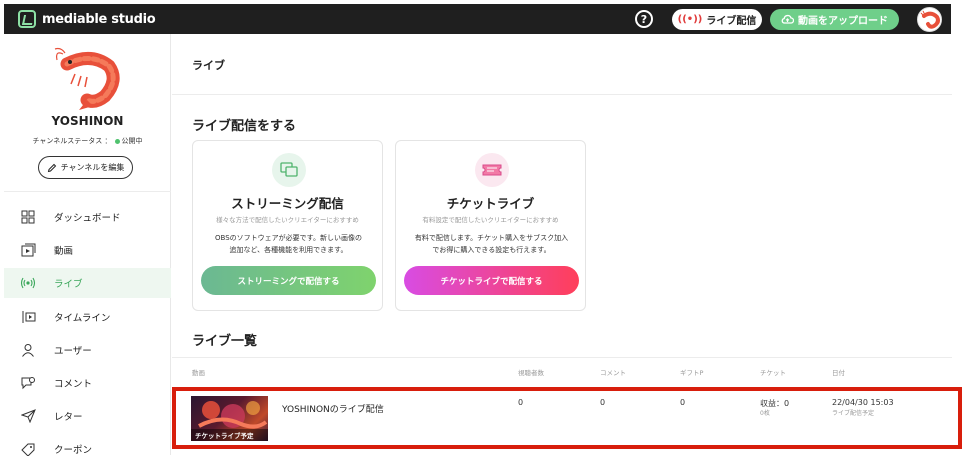 The width and height of the screenshot is (967, 464). I want to click on start-live-section-title: ライブ配信をする, so click(244, 126).